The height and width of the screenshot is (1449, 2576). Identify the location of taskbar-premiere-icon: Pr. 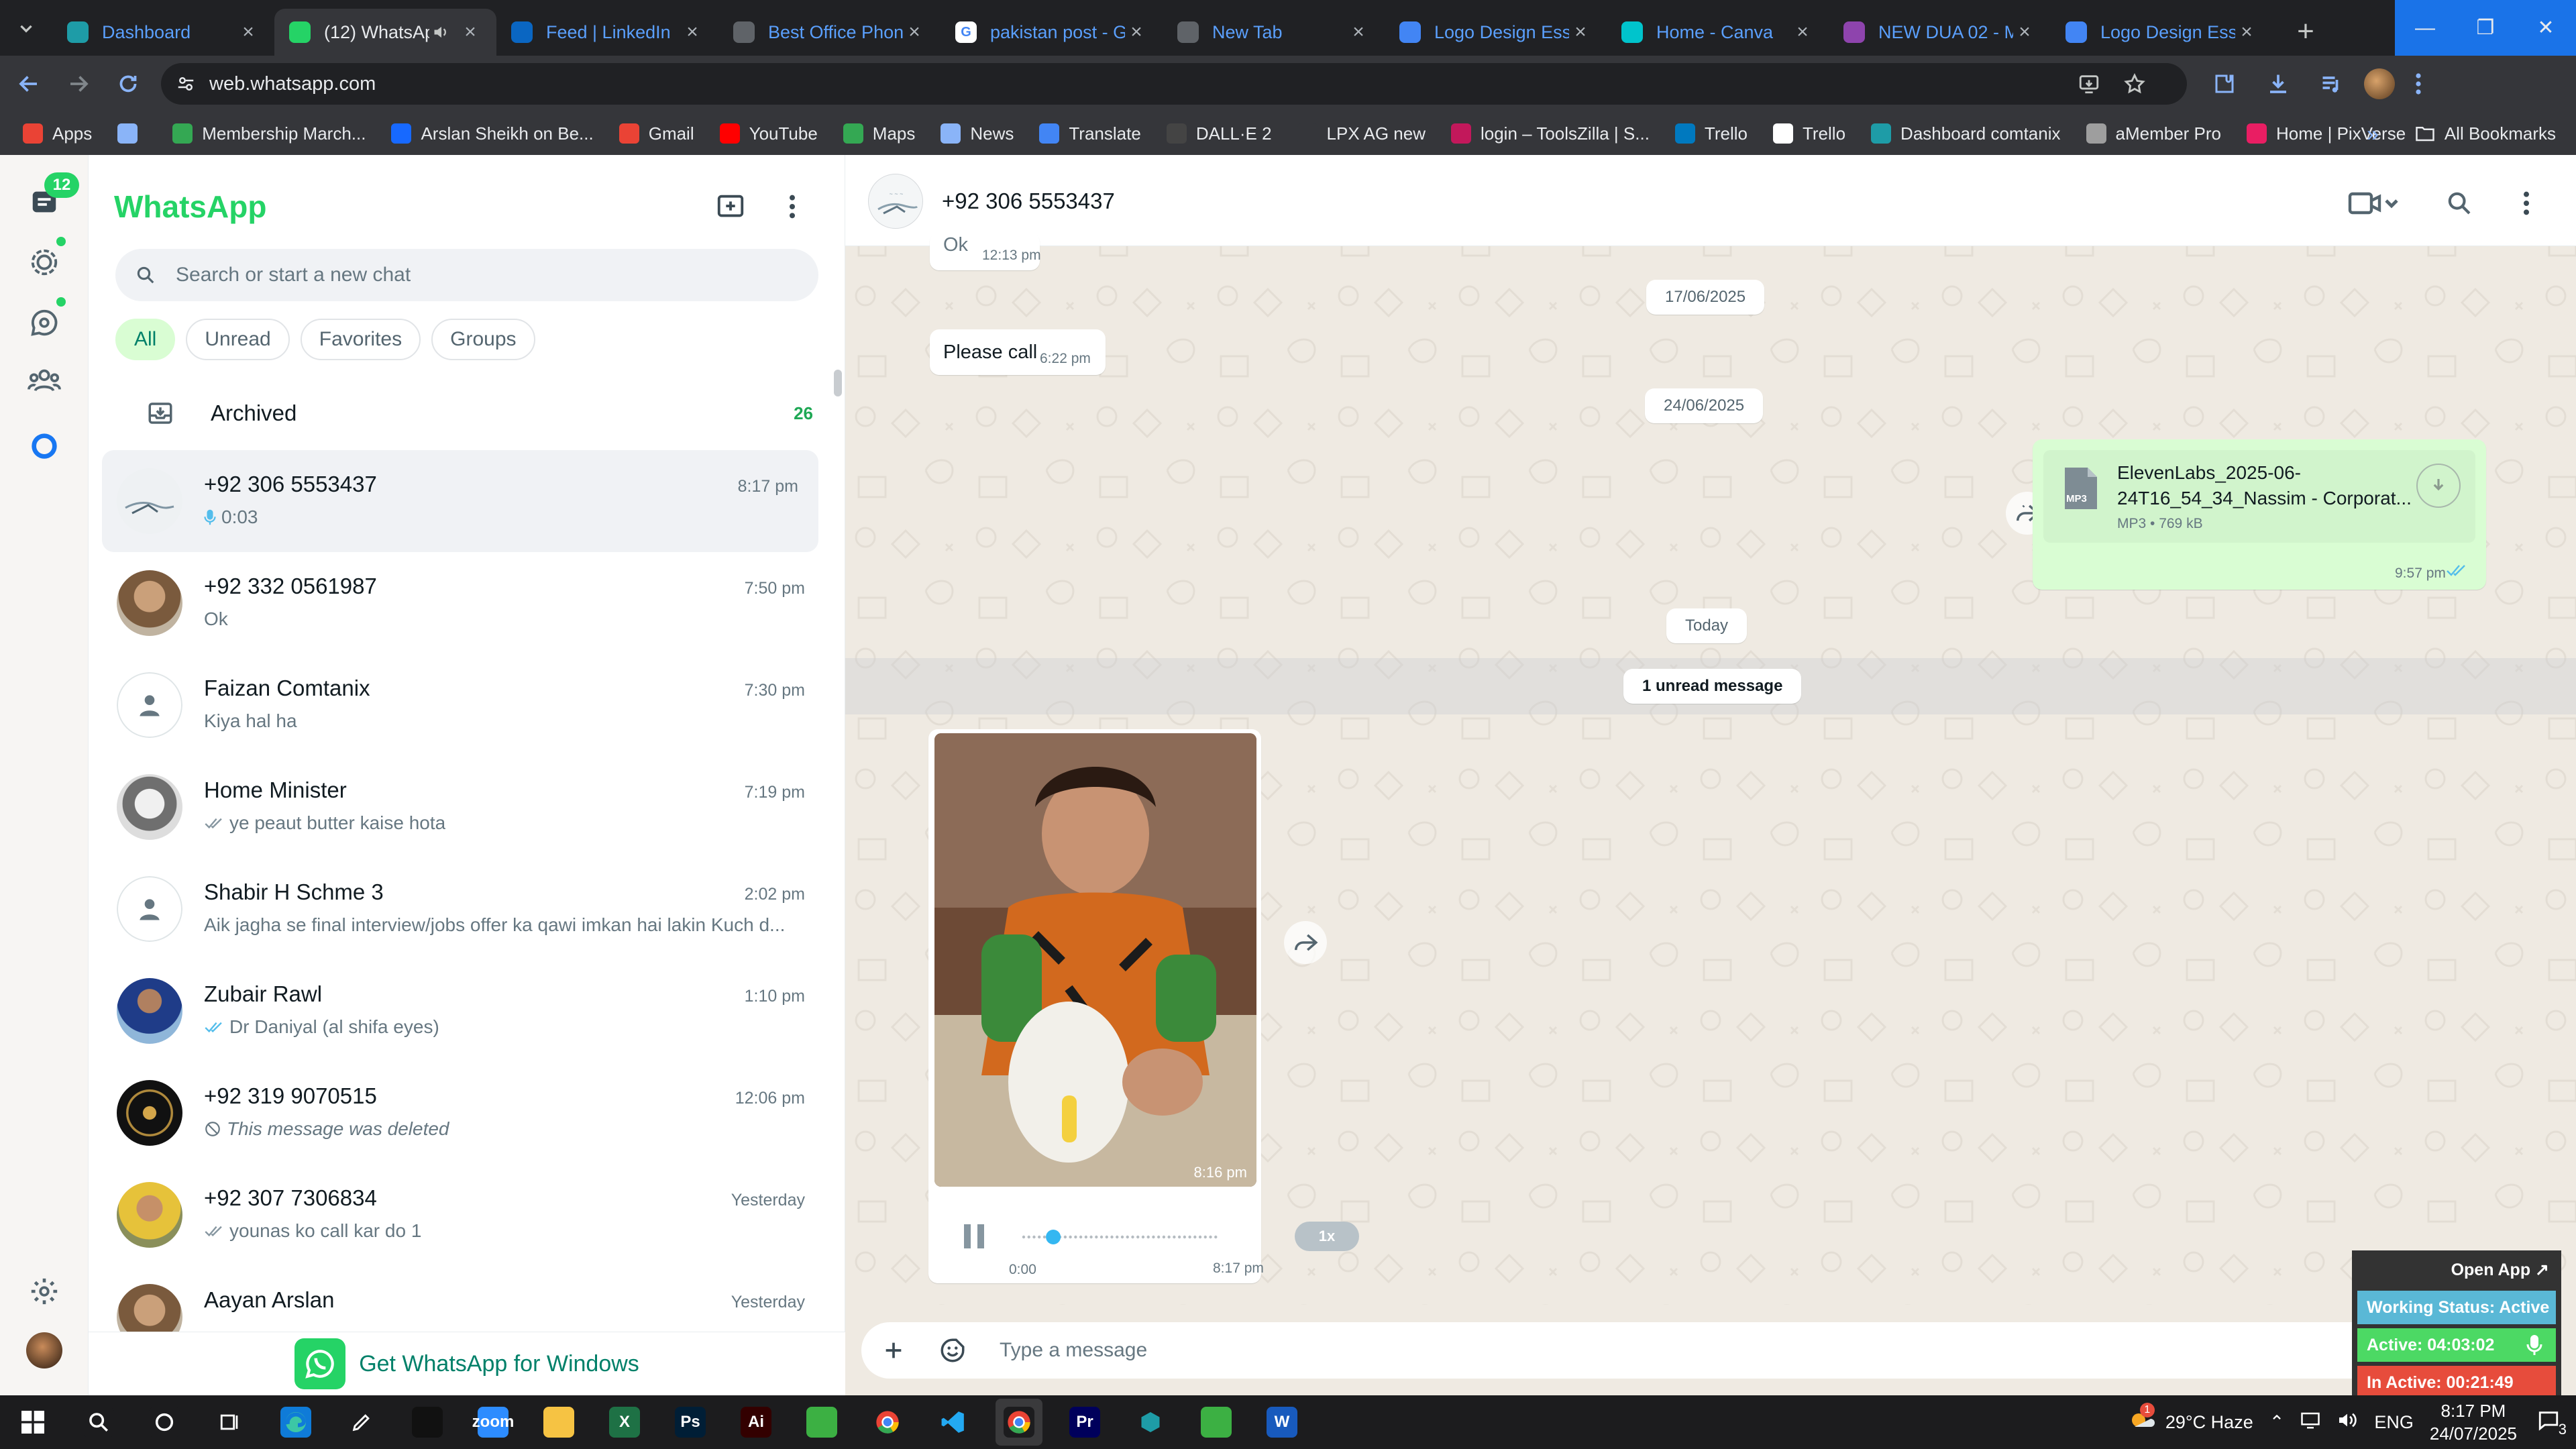
(1084, 1422).